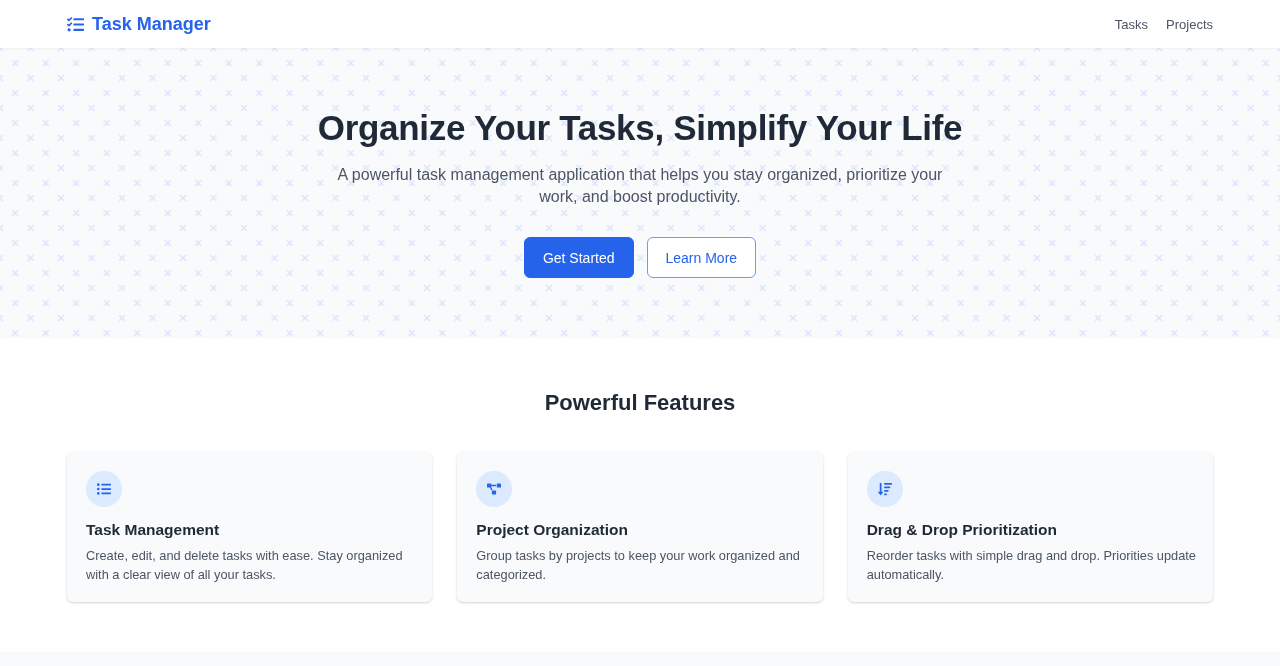  What do you see at coordinates (138, 24) in the screenshot?
I see `logo-link: Task Manager` at bounding box center [138, 24].